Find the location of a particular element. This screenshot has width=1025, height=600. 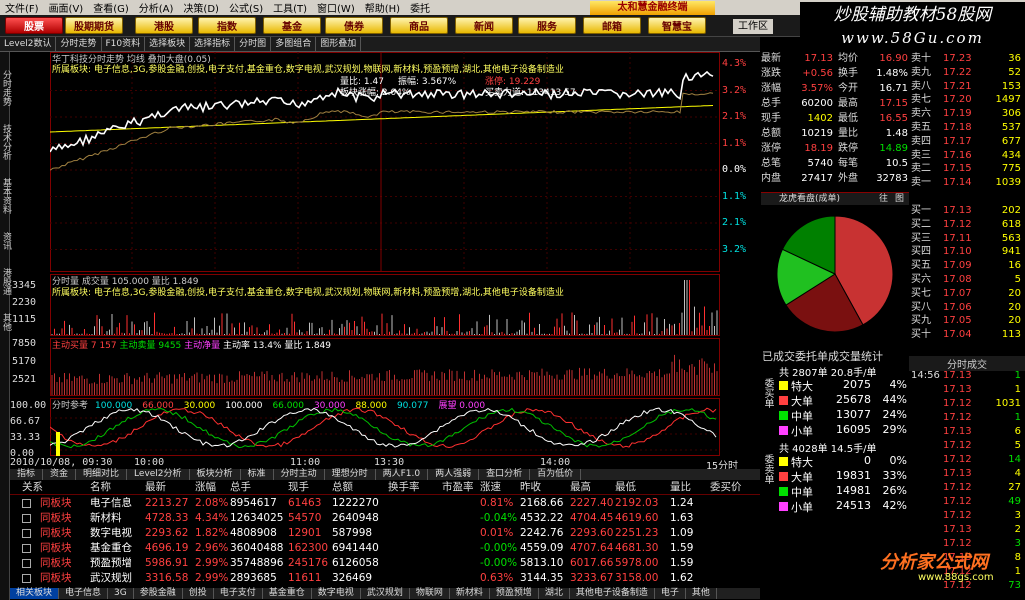

nav-button-0: 股票 is located at coordinates (34, 25).